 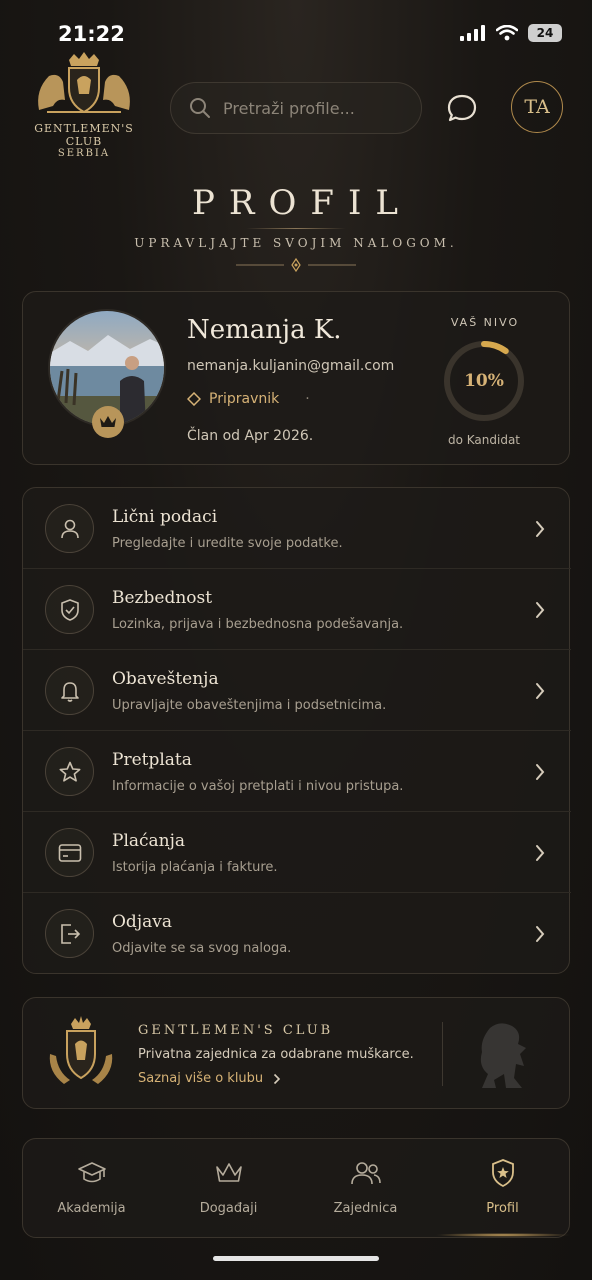 What do you see at coordinates (69, 528) in the screenshot?
I see `user-icon` at bounding box center [69, 528].